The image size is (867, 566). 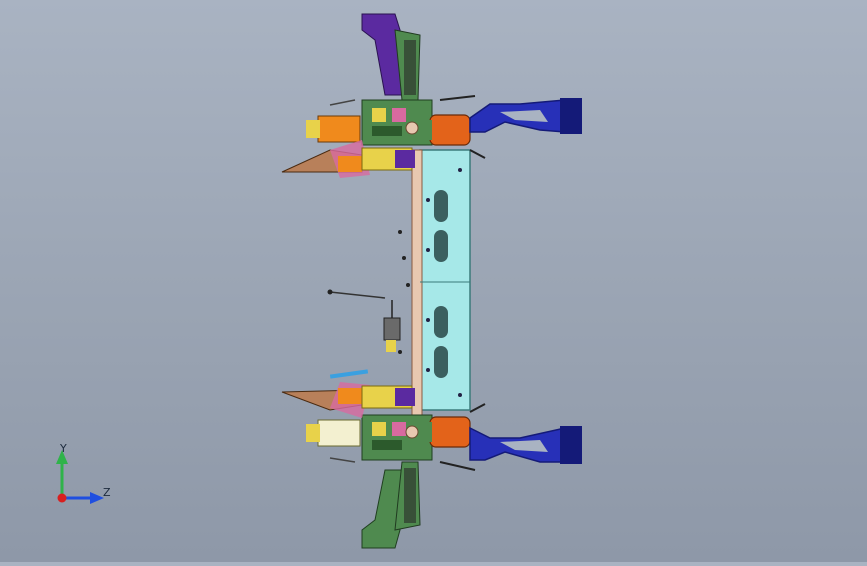 What do you see at coordinates (97, 498) in the screenshot?
I see `z-axis-arrow-icon` at bounding box center [97, 498].